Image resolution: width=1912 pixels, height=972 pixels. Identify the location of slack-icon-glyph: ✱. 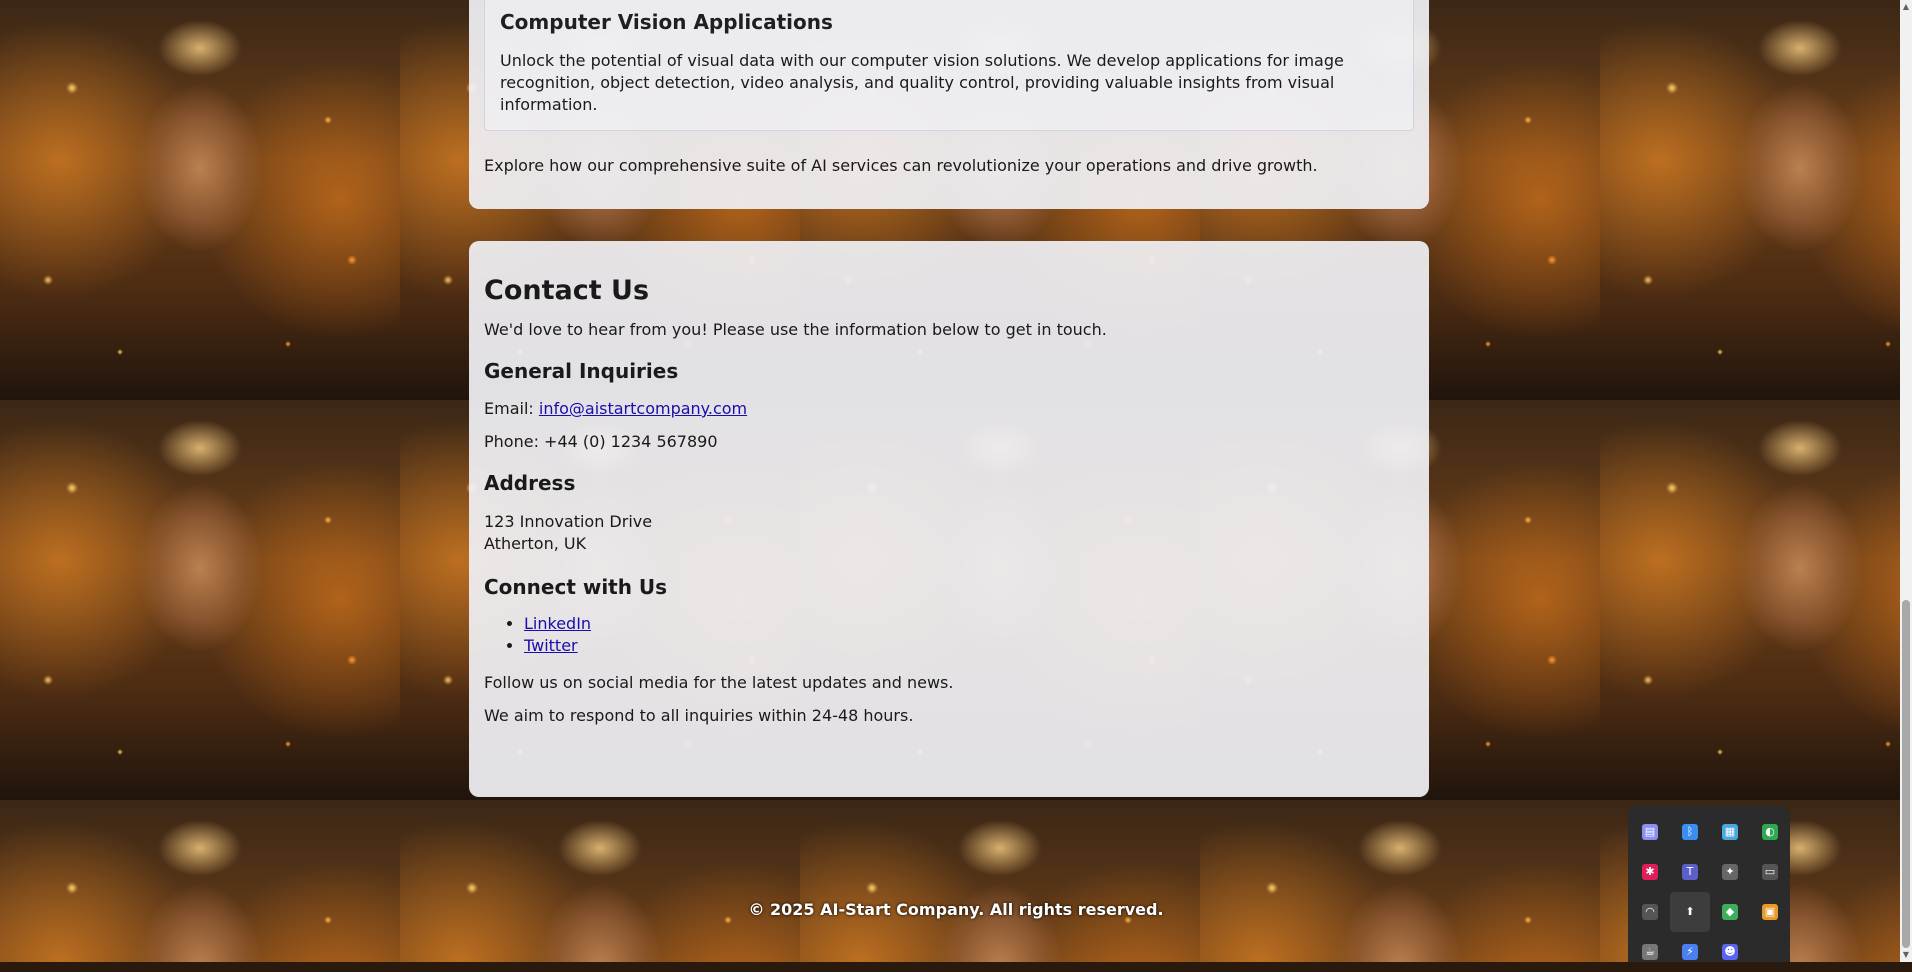
(1650, 872).